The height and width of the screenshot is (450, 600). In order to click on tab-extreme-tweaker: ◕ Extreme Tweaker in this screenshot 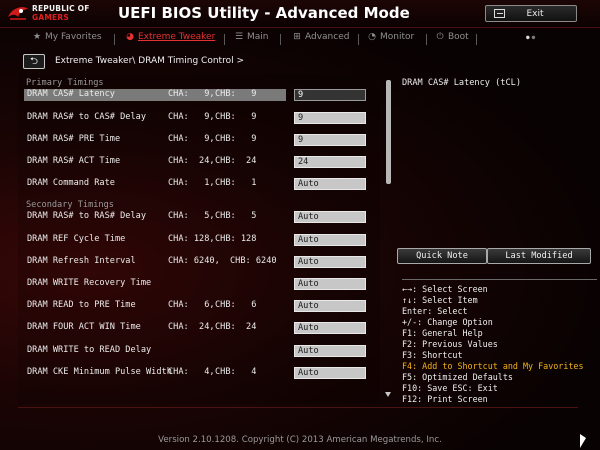, I will do `click(170, 39)`.